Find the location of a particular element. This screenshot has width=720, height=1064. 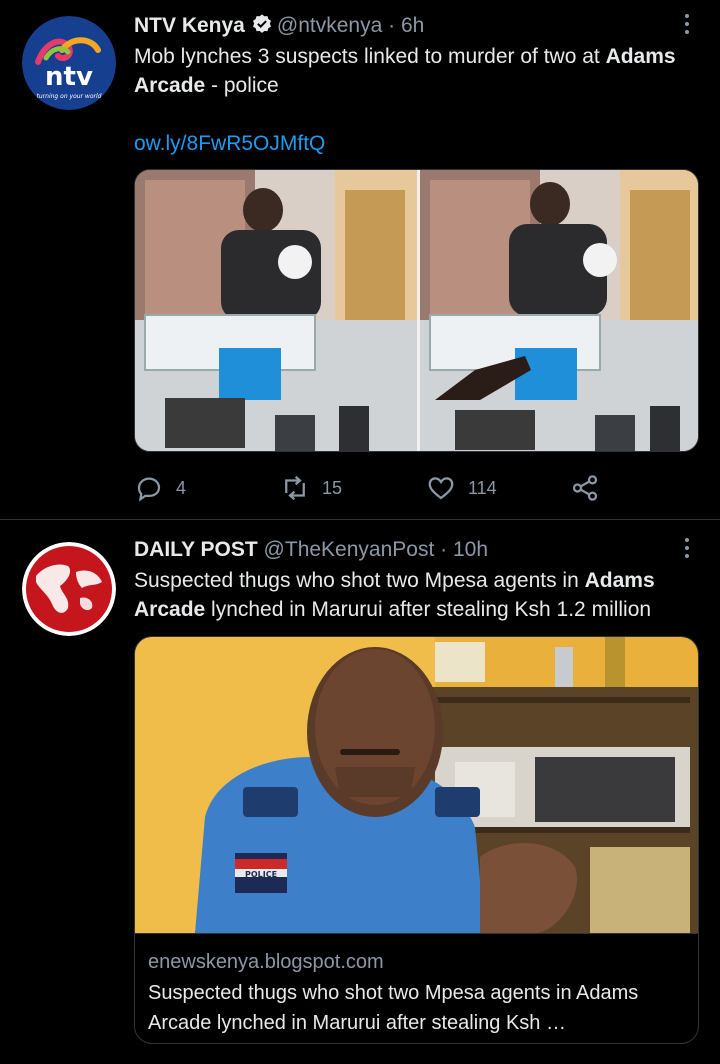

svg-text: ntv is located at coordinates (69, 77).